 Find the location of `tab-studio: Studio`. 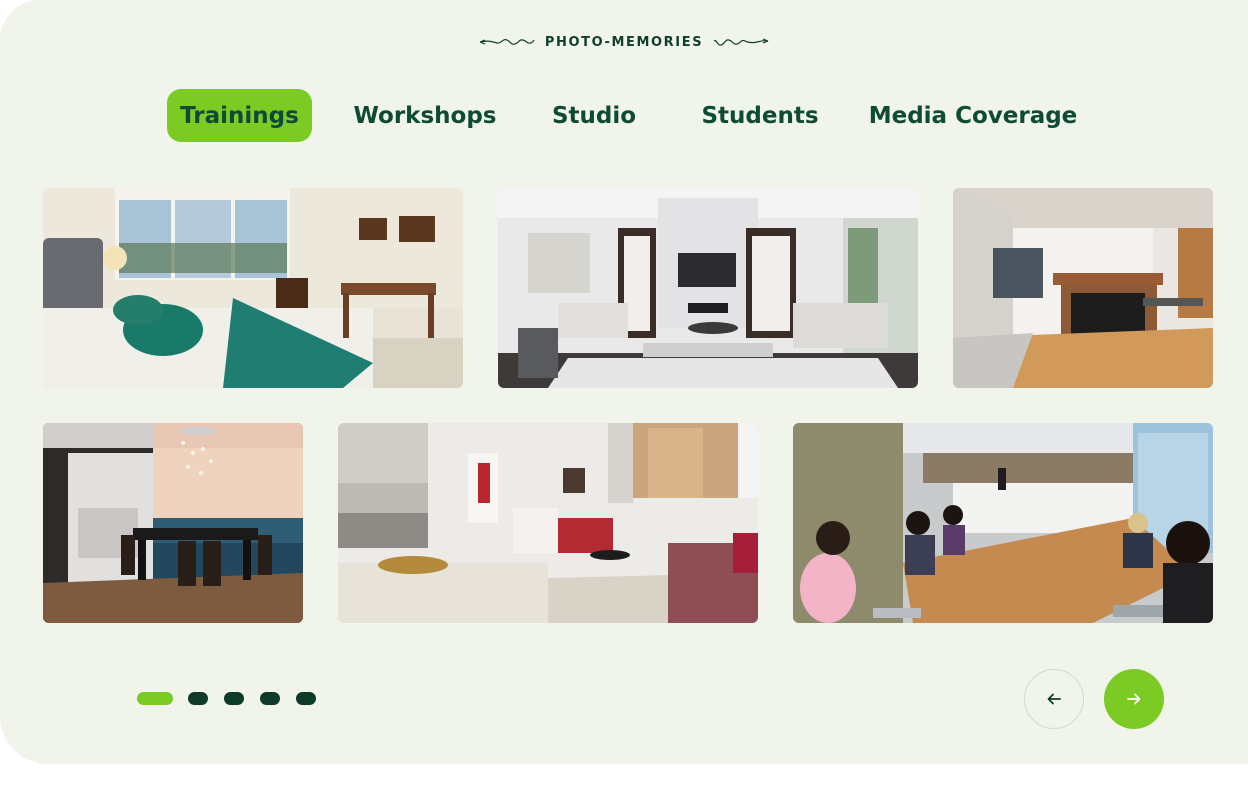

tab-studio: Studio is located at coordinates (594, 115).